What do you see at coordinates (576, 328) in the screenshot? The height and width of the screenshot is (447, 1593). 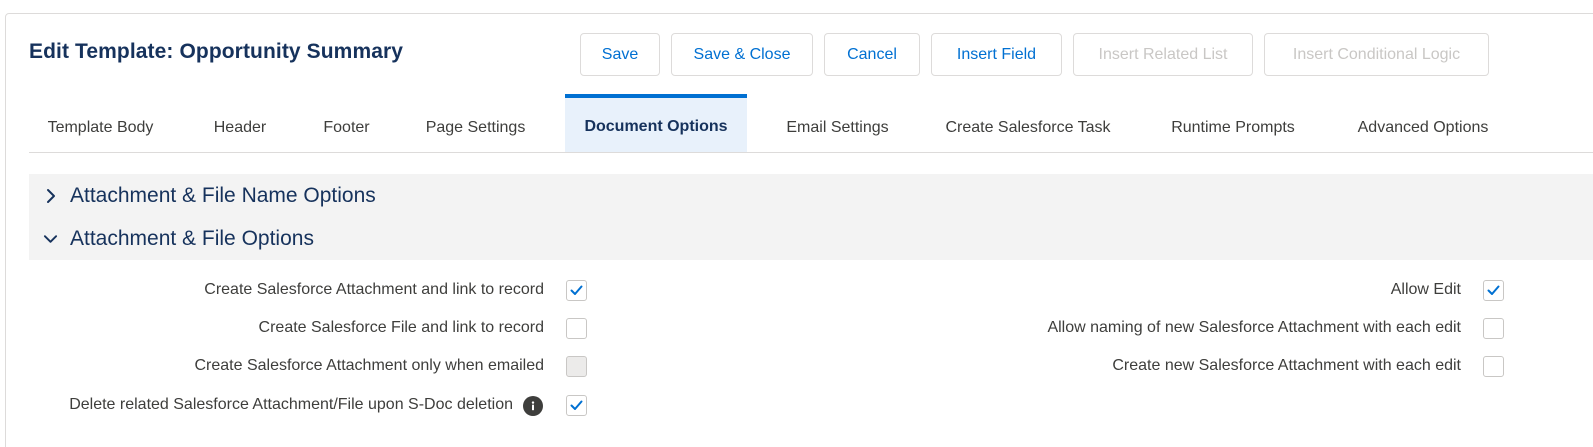 I see `checkbox-create-file` at bounding box center [576, 328].